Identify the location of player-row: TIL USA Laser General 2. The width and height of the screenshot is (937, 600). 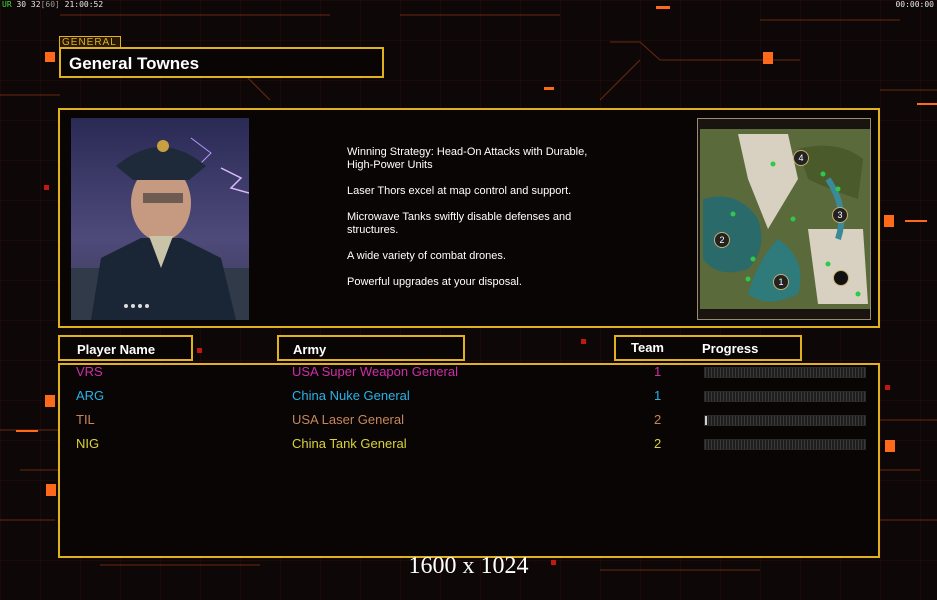
(468, 424).